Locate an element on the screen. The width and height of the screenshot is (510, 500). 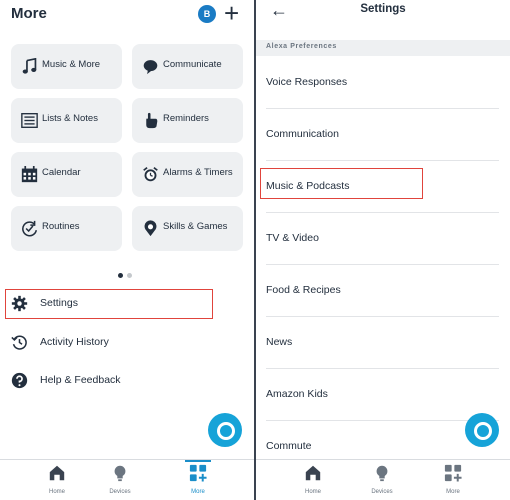
tile-communicate: Communicate is located at coordinates (187, 66).